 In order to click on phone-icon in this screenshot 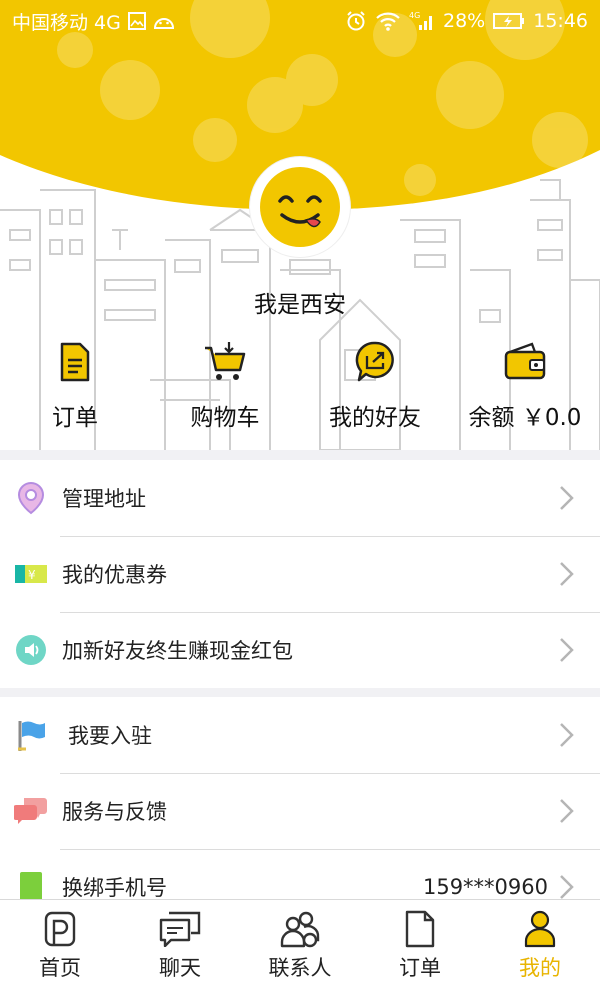, I will do `click(31, 884)`.